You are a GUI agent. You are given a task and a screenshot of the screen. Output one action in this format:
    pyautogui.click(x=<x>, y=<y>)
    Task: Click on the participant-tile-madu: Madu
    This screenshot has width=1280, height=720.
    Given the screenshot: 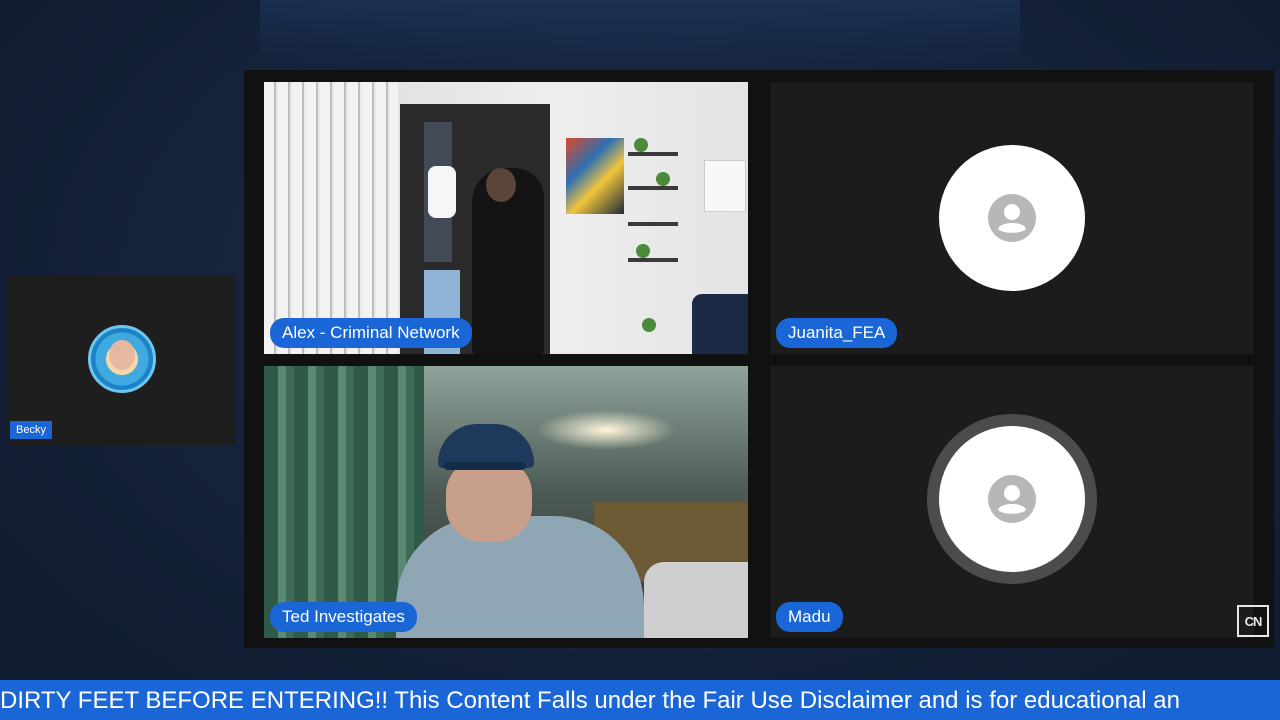 What is the action you would take?
    pyautogui.click(x=1012, y=502)
    